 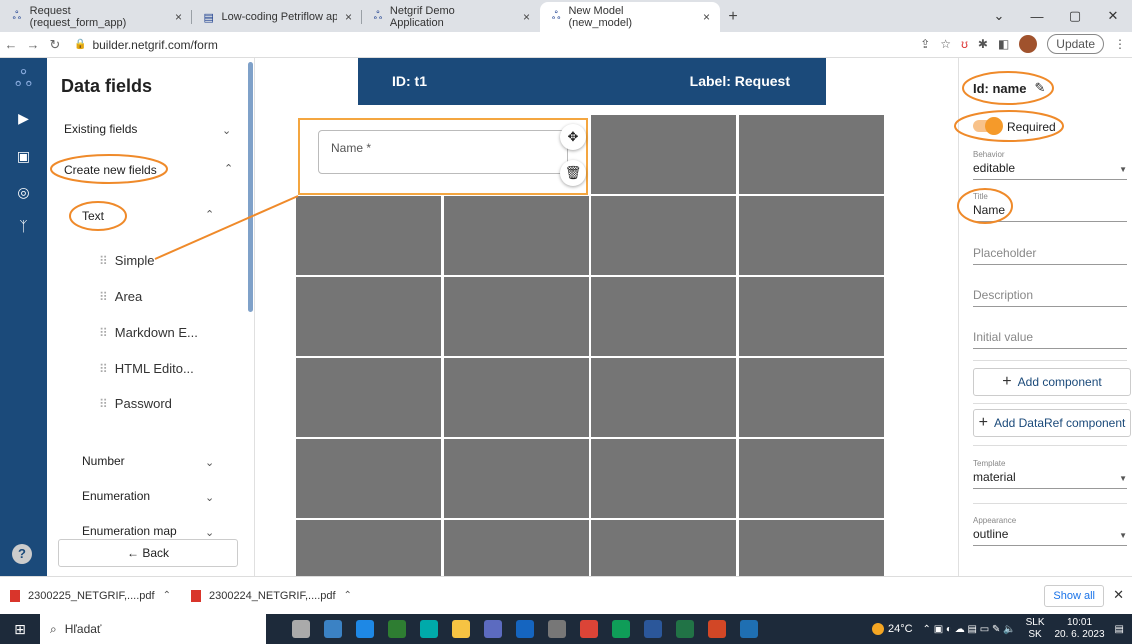 What do you see at coordinates (365, 629) in the screenshot?
I see `mail-icon` at bounding box center [365, 629].